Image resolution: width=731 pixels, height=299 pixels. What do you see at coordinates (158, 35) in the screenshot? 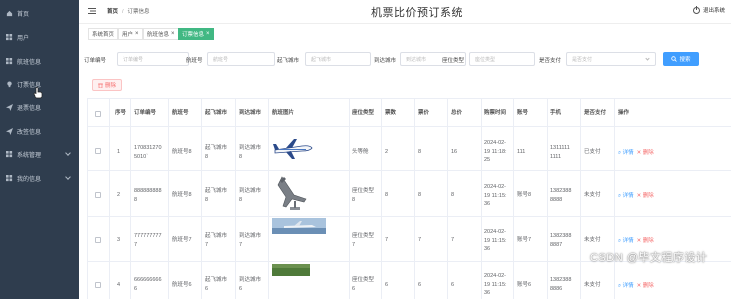
I see `tab-label: 航班信息` at bounding box center [158, 35].